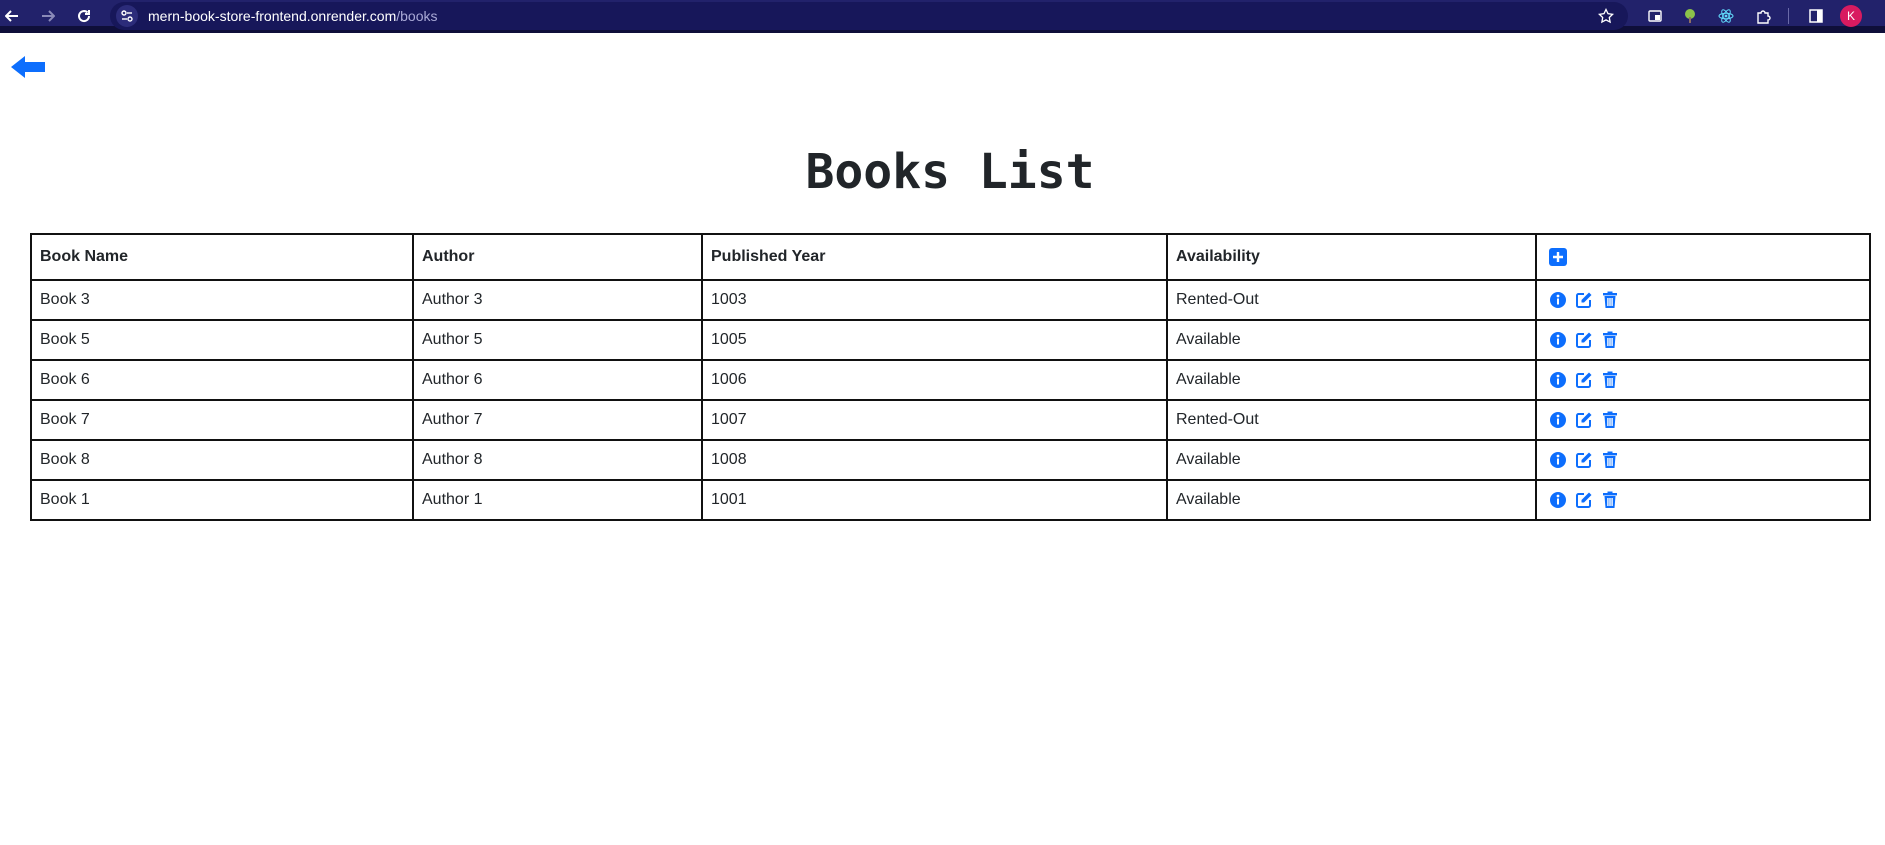  I want to click on cell-published-year: 1001, so click(934, 500).